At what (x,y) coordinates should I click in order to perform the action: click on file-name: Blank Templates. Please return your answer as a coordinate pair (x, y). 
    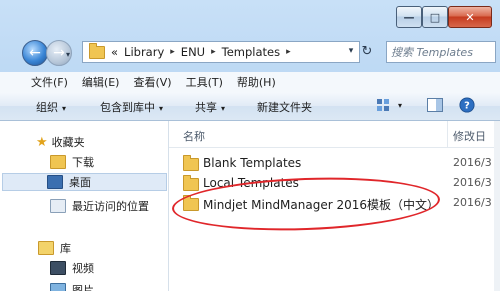
    Looking at the image, I should click on (252, 163).